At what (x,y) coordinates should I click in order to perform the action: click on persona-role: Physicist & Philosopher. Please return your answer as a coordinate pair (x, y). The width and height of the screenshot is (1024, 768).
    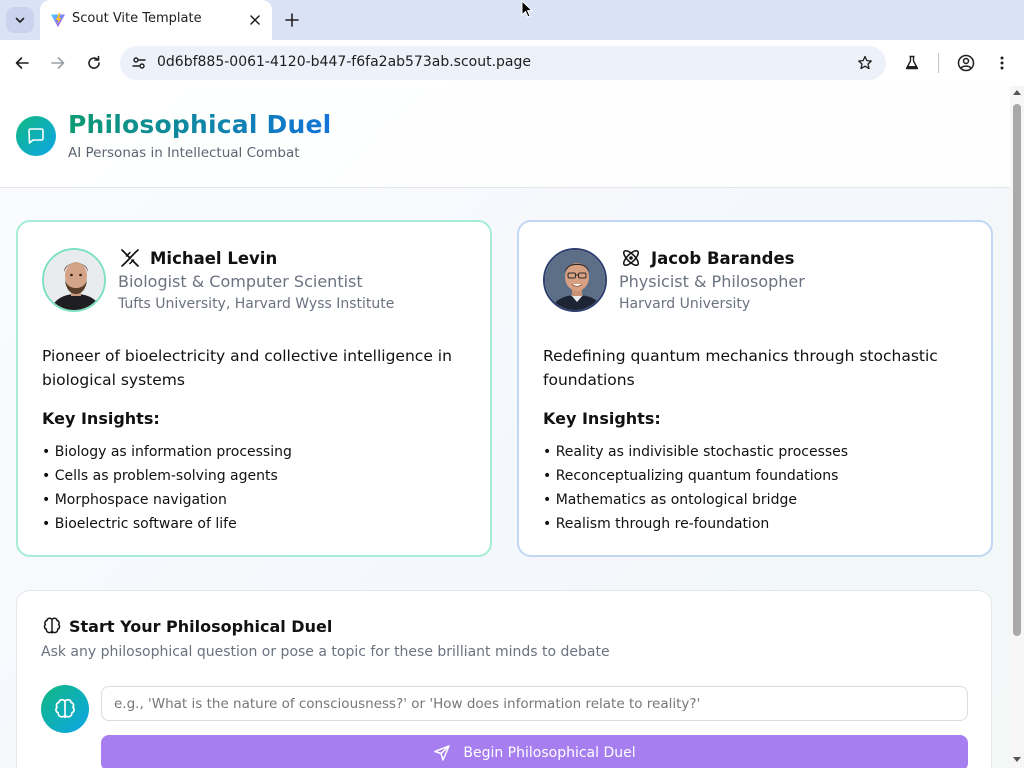
    Looking at the image, I should click on (712, 281).